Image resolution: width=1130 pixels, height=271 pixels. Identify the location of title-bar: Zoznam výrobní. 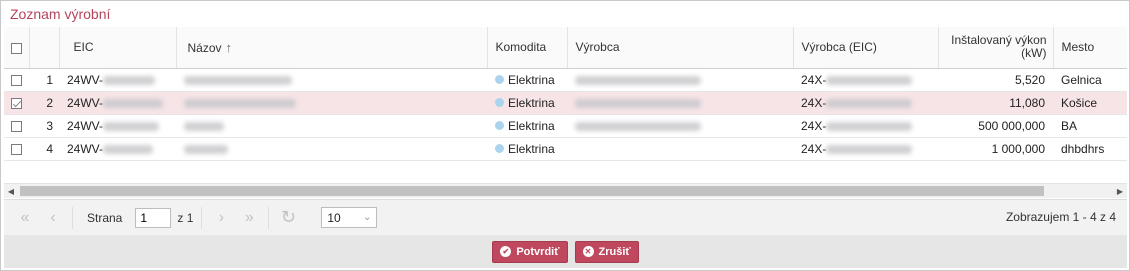
(565, 14).